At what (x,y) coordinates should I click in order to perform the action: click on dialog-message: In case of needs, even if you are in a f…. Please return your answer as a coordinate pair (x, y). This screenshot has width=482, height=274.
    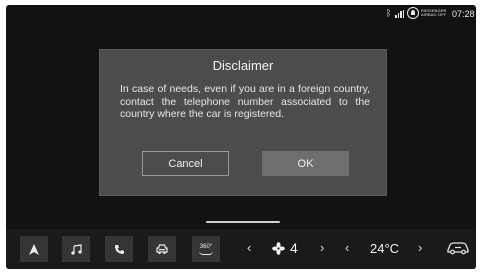
    Looking at the image, I should click on (245, 101).